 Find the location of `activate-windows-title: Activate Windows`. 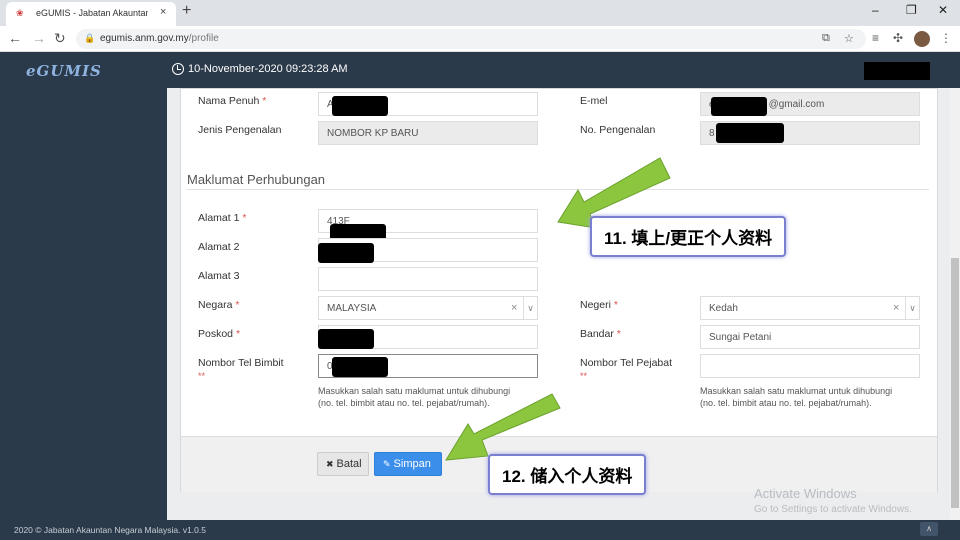

activate-windows-title: Activate Windows is located at coordinates (805, 493).